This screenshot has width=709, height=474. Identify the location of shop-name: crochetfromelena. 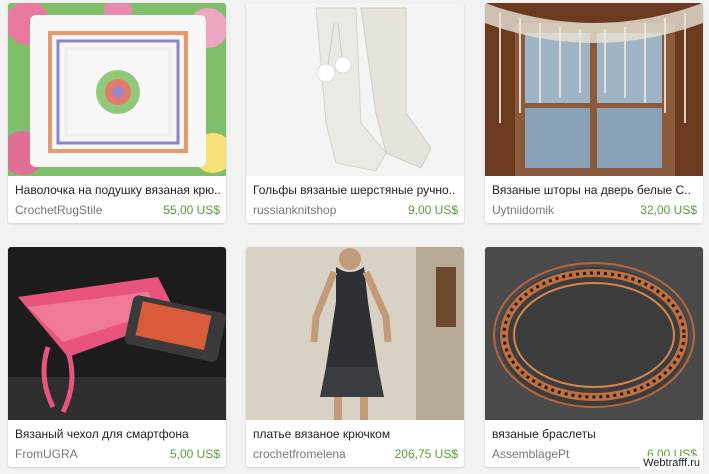
(299, 454).